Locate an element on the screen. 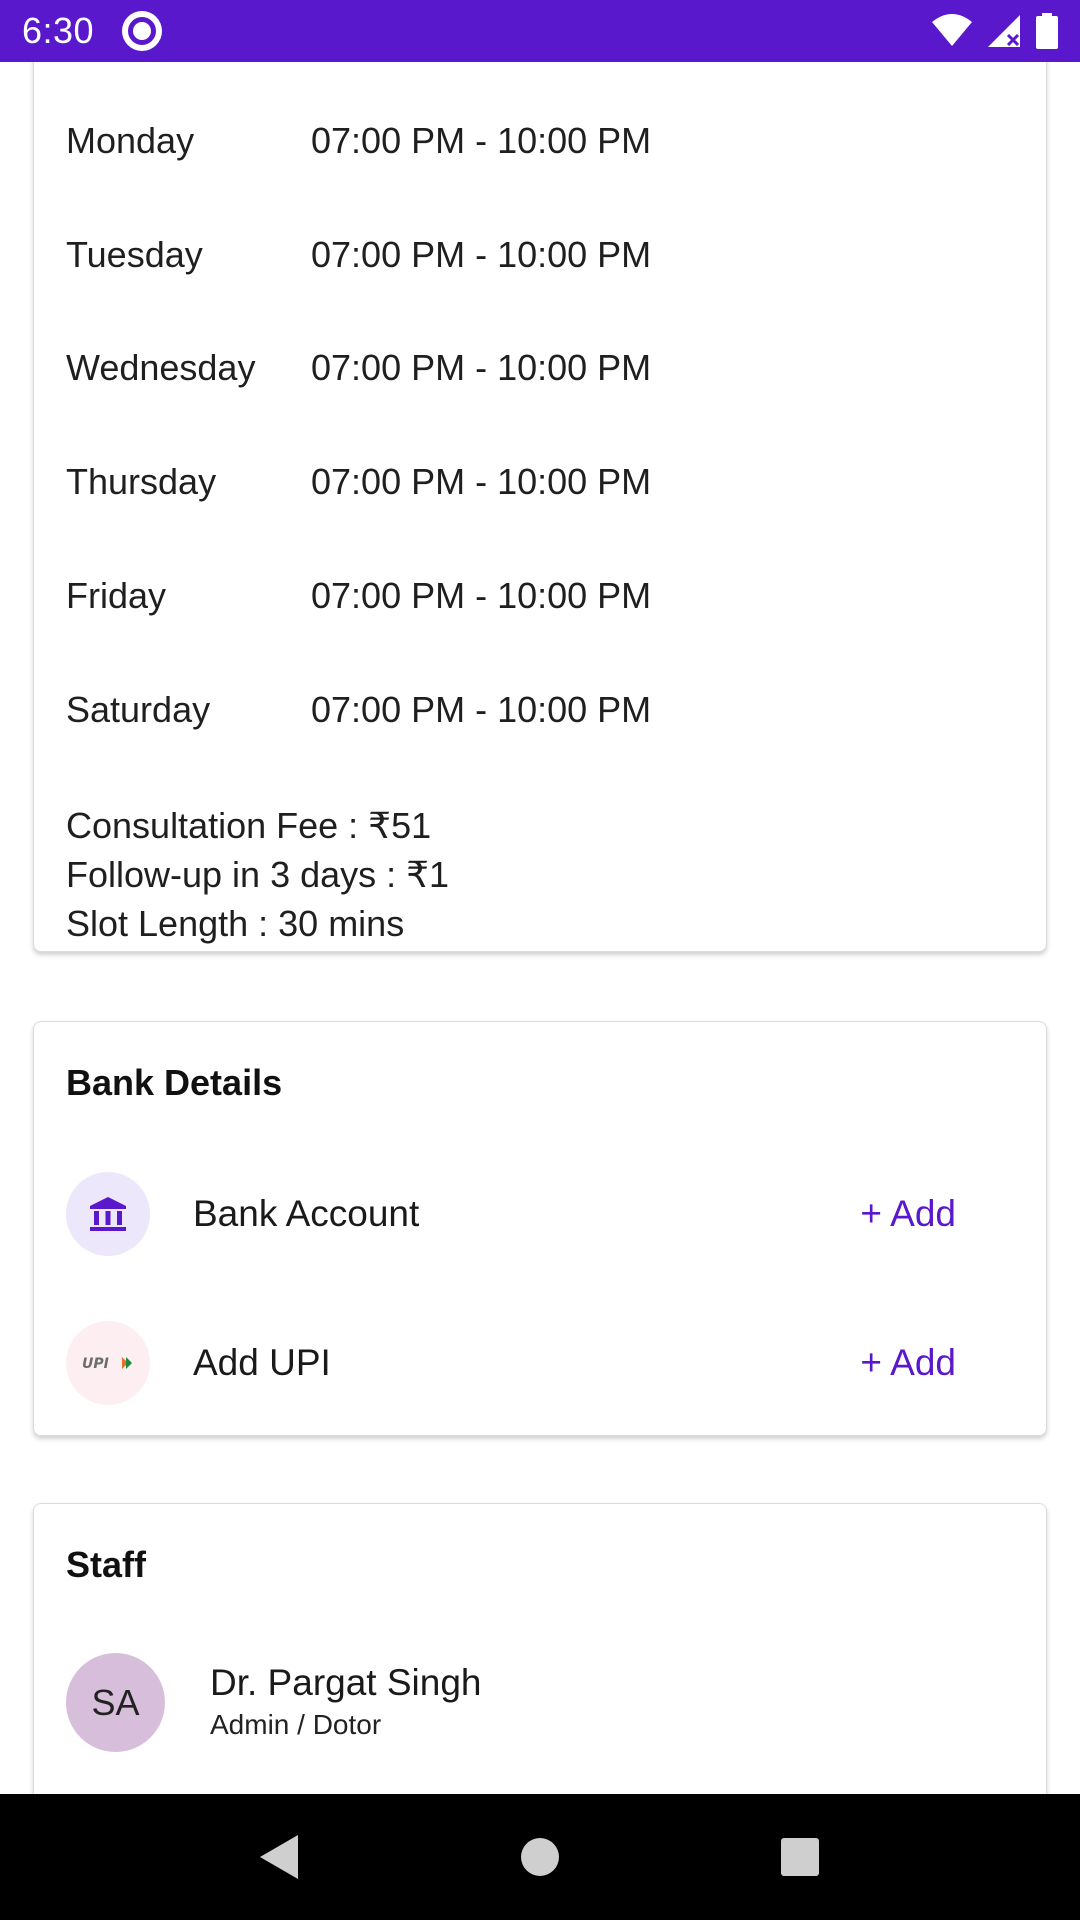 The width and height of the screenshot is (1080, 1920). upi-icon: UPI is located at coordinates (108, 1363).